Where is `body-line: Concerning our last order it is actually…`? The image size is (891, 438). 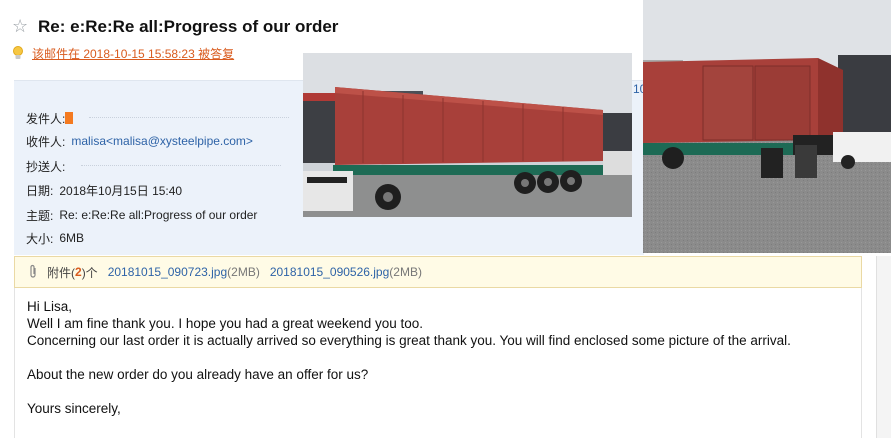
body-line: Concerning our last order it is actually… is located at coordinates (409, 340).